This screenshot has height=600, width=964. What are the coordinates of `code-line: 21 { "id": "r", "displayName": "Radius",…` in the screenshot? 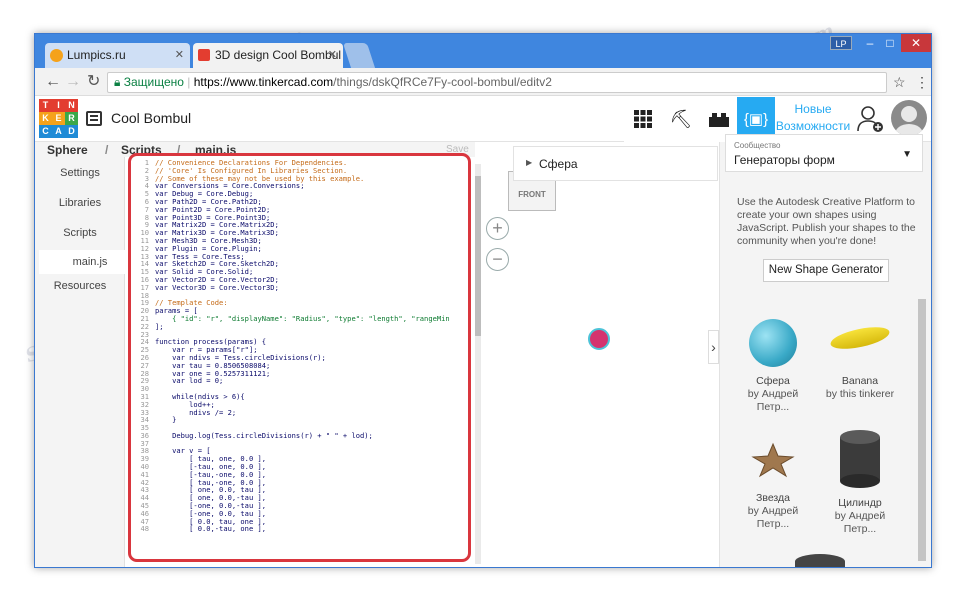 It's located at (293, 318).